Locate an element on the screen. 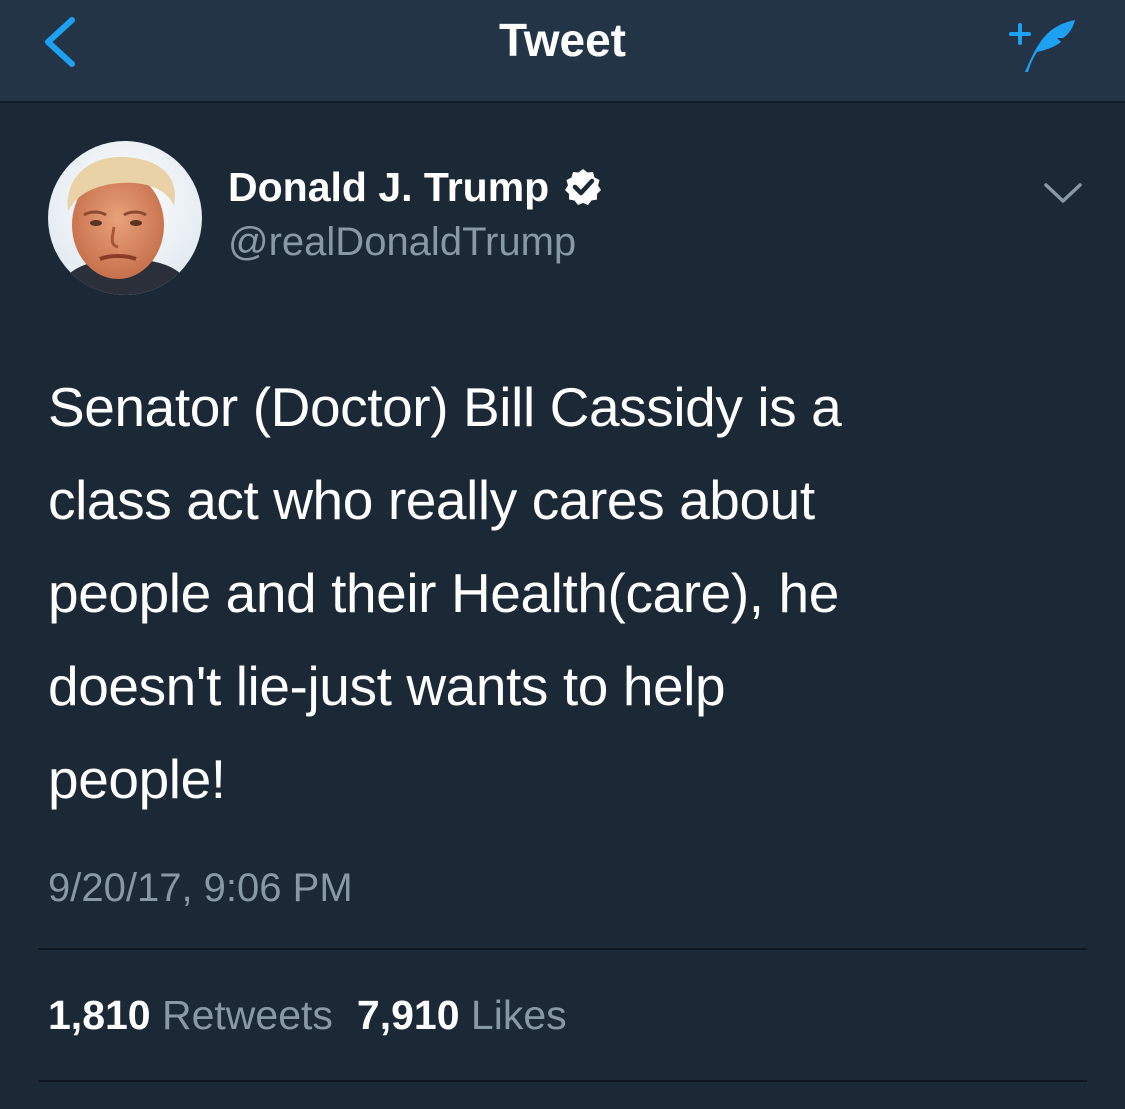 Image resolution: width=1125 pixels, height=1109 pixels. avatar is located at coordinates (125, 218).